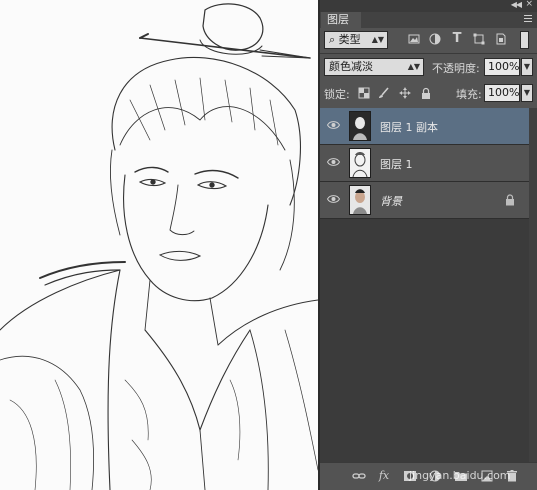 The height and width of the screenshot is (490, 537). Describe the element at coordinates (435, 39) in the screenshot. I see `adjustment-filter-icon` at that location.